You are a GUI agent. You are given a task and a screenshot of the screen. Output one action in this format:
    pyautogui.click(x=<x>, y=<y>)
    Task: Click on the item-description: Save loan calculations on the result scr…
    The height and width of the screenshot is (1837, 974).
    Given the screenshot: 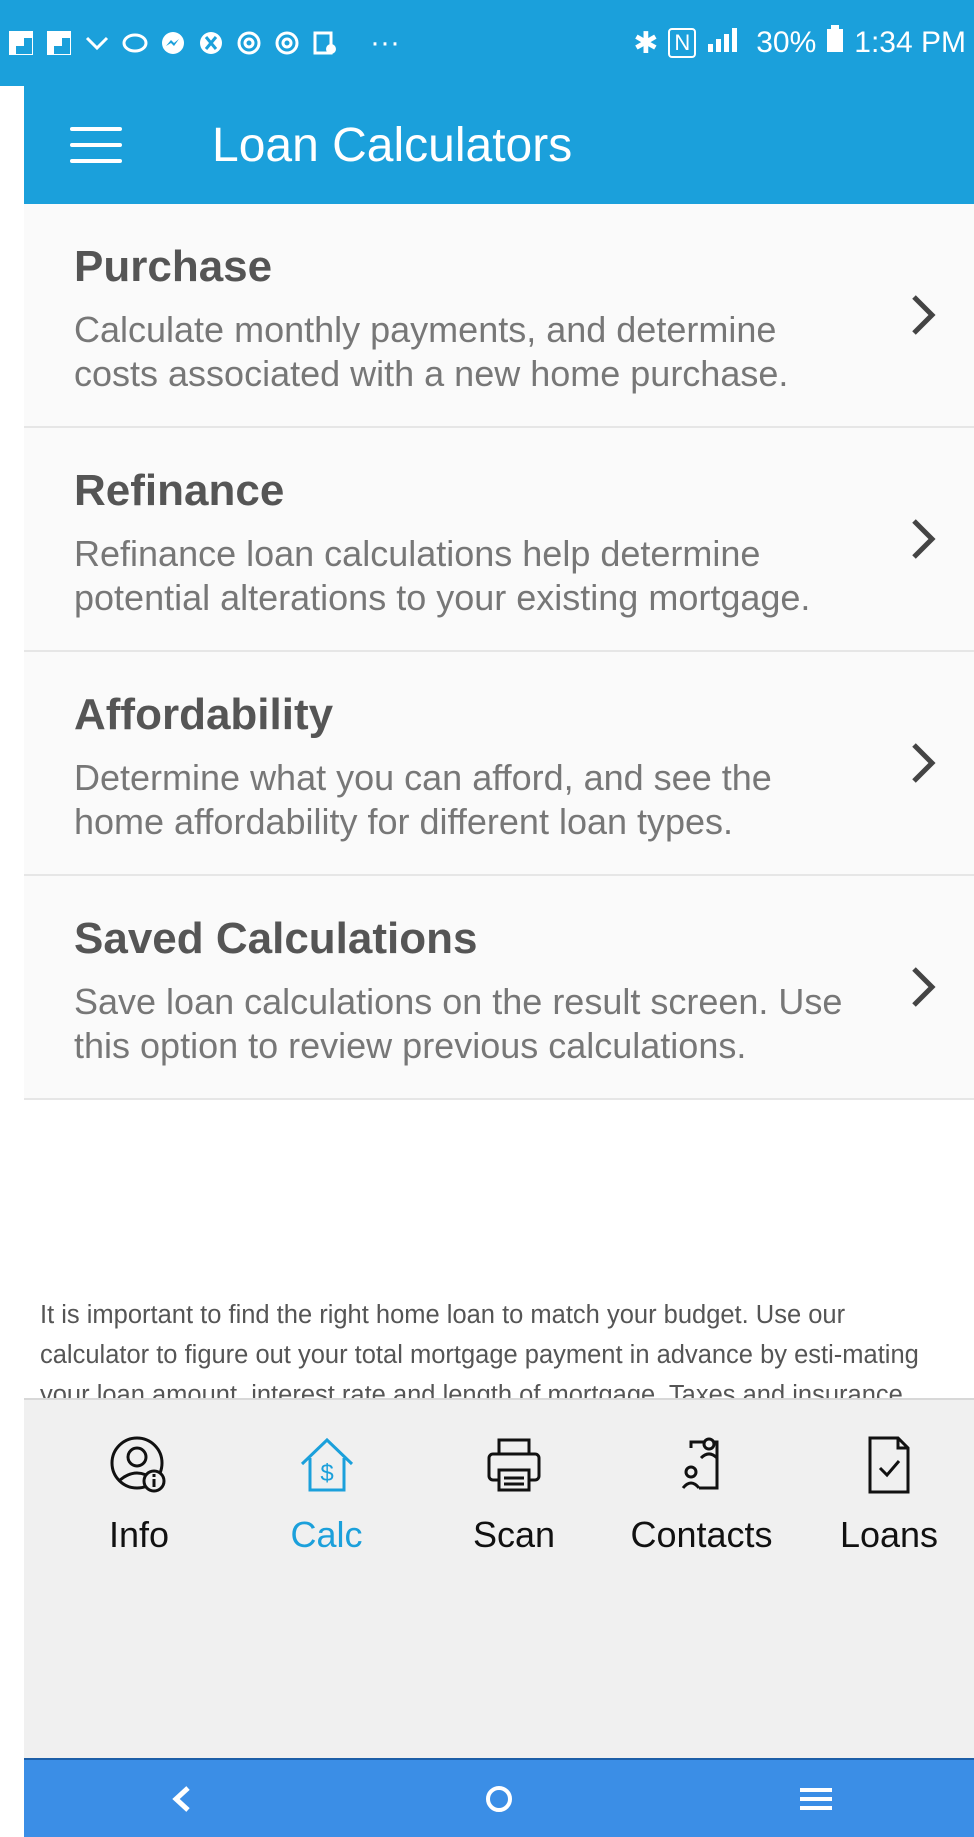 What is the action you would take?
    pyautogui.click(x=458, y=1023)
    